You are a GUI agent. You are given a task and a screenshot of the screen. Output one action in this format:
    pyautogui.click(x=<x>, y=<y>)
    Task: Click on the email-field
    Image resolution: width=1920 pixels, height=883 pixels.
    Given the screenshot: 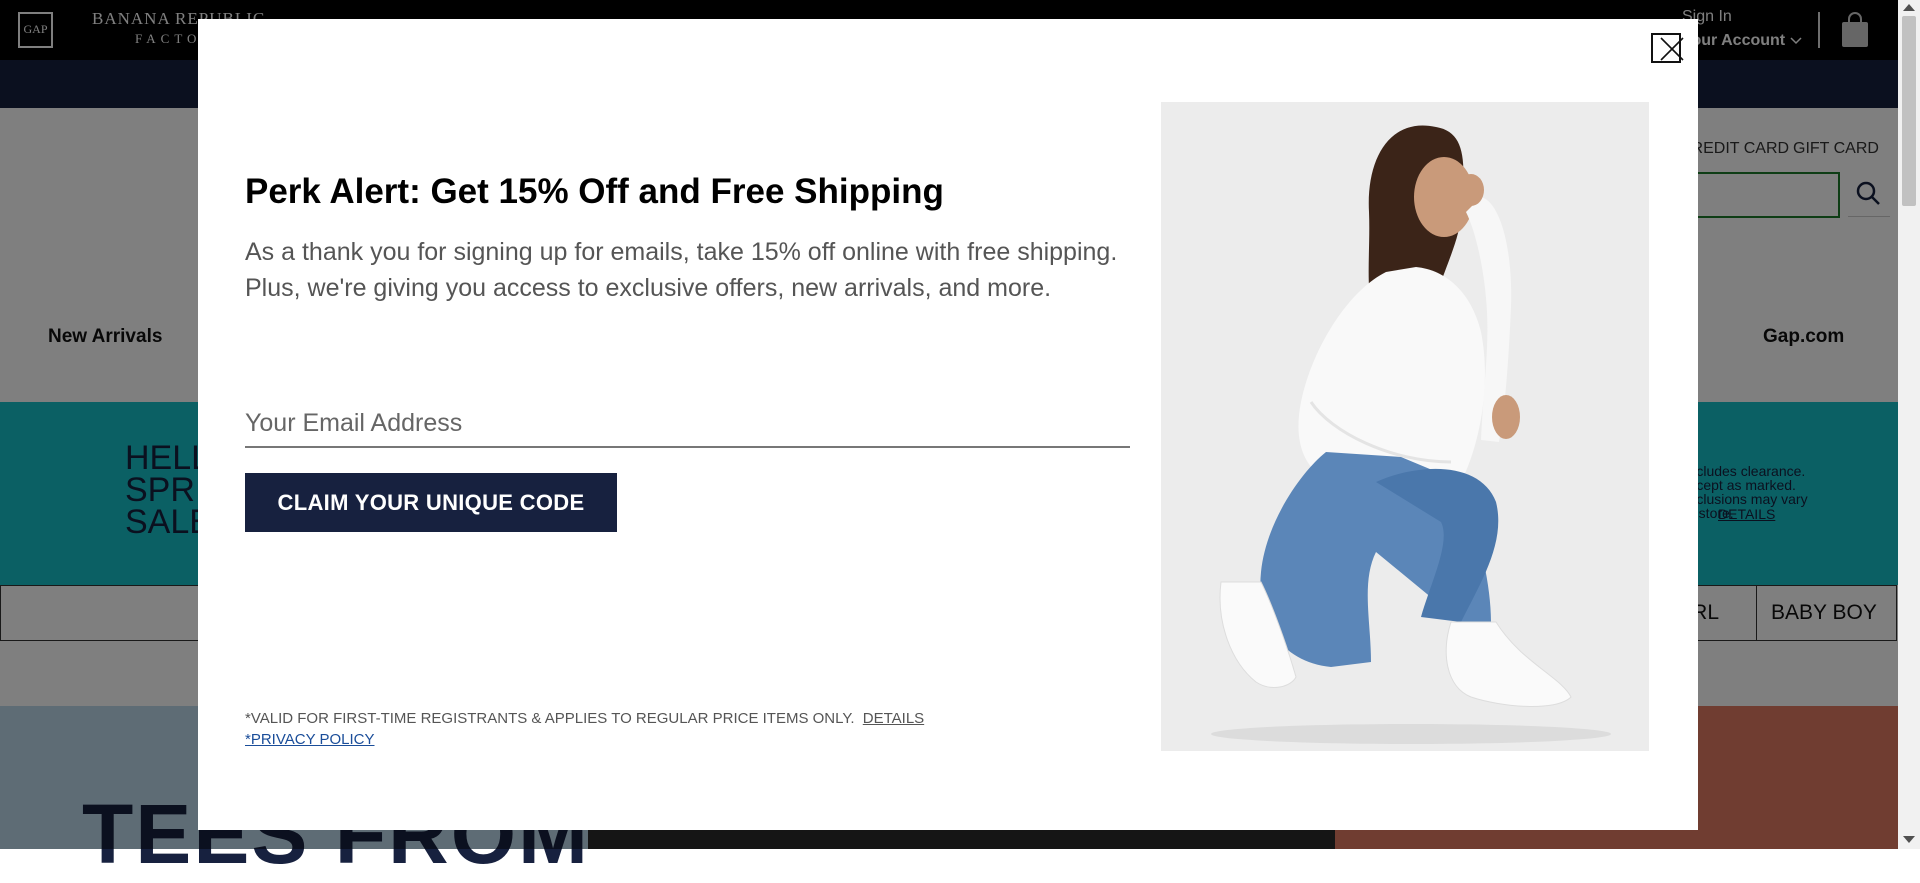 What is the action you would take?
    pyautogui.click(x=687, y=424)
    